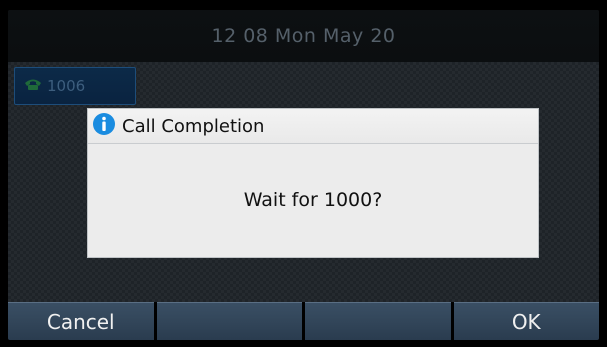 This screenshot has width=607, height=347. I want to click on datetime-label: 12 08 Mon May 20, so click(303, 36).